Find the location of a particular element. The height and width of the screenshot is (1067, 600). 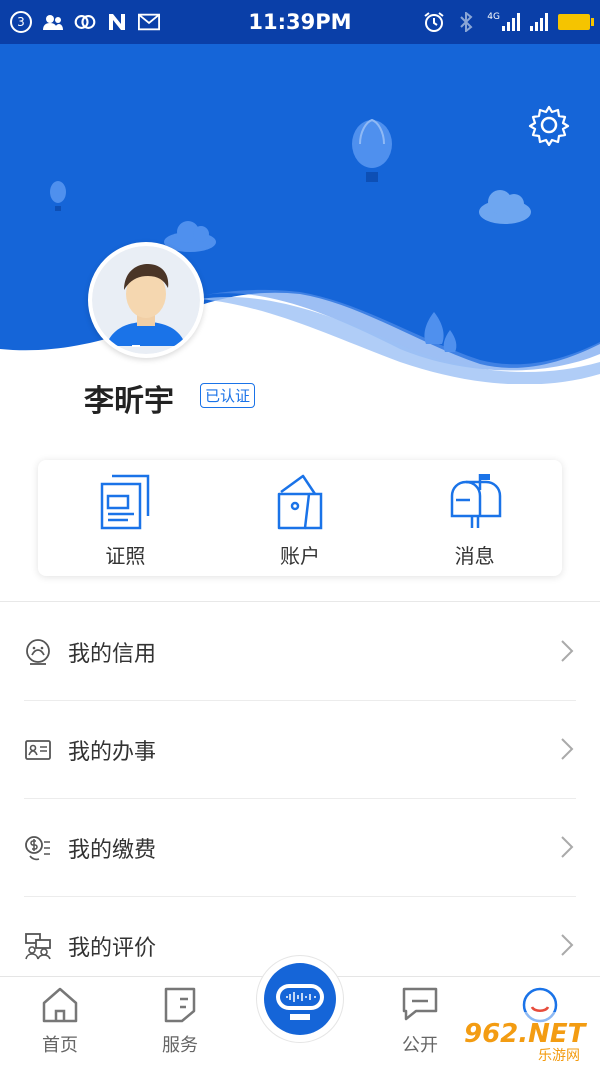

menu-item-label: 我的评价 is located at coordinates (112, 948).